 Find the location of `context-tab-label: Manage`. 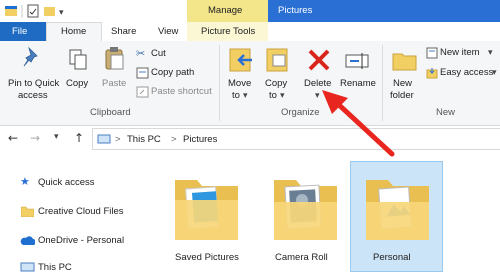

context-tab-label: Manage is located at coordinates (225, 10).